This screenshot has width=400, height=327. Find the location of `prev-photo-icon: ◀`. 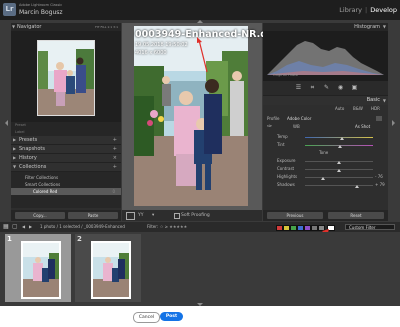

prev-photo-icon: ◀ is located at coordinates (23, 227).